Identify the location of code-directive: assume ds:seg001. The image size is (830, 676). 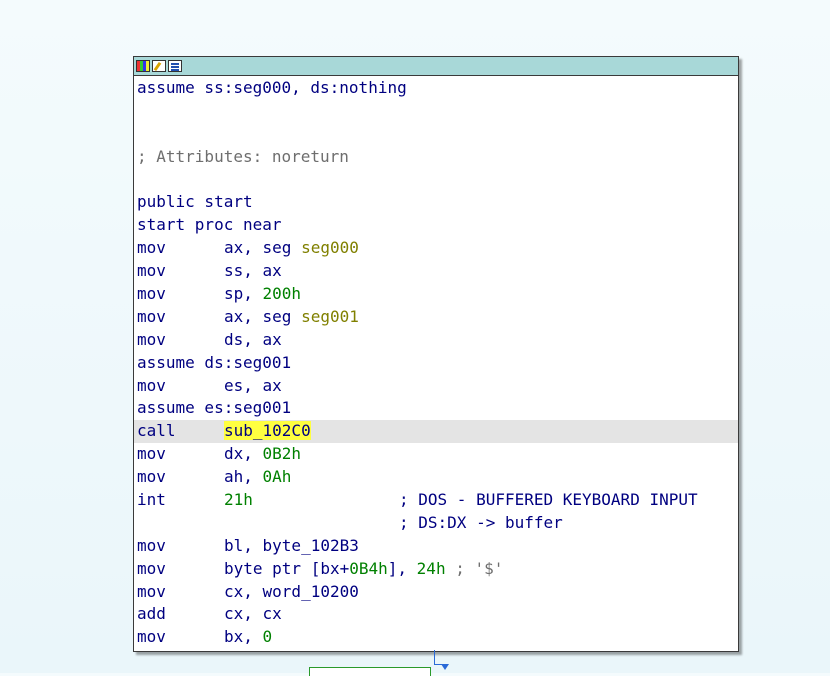
(214, 362).